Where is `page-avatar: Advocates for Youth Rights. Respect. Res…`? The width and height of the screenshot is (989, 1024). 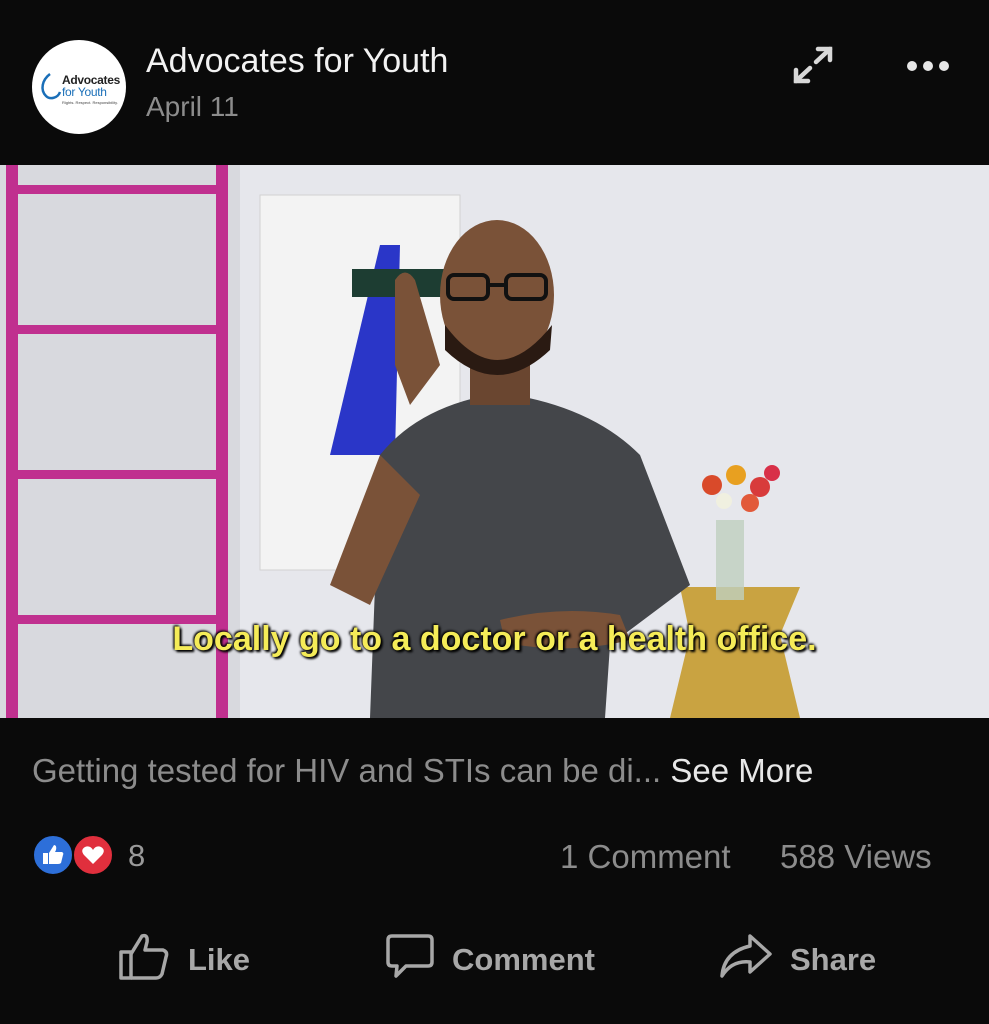 page-avatar: Advocates for Youth Rights. Respect. Res… is located at coordinates (79, 87).